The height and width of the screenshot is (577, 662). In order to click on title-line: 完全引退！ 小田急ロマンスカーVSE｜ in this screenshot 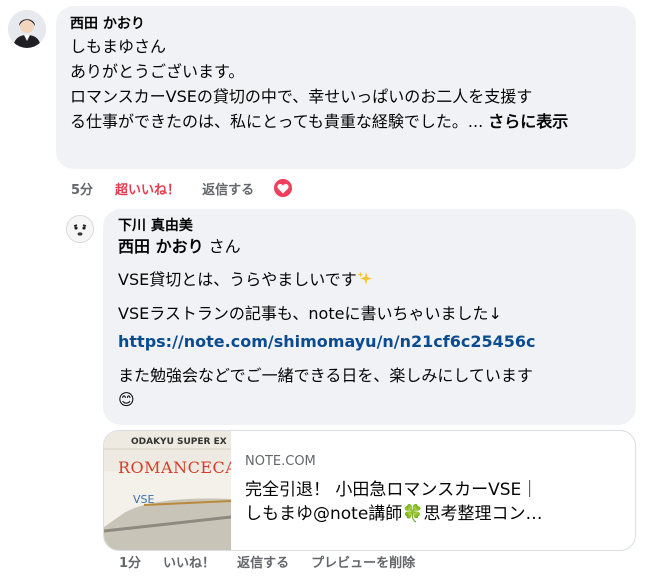, I will do `click(392, 490)`.